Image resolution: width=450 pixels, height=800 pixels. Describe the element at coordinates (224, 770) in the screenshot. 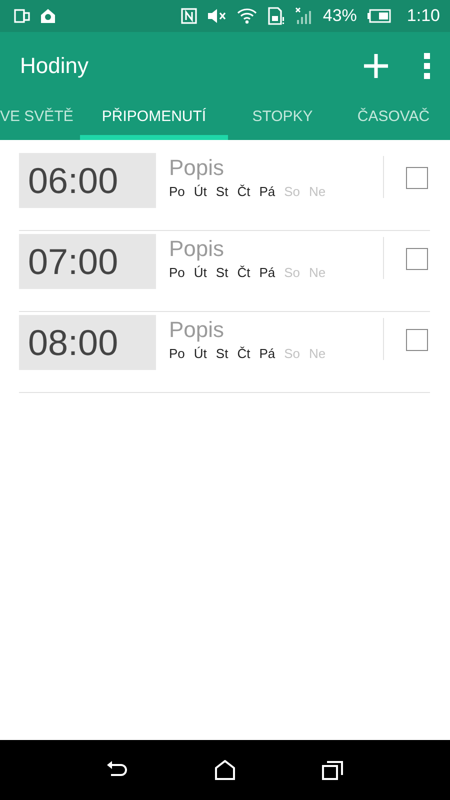

I see `home-icon` at that location.